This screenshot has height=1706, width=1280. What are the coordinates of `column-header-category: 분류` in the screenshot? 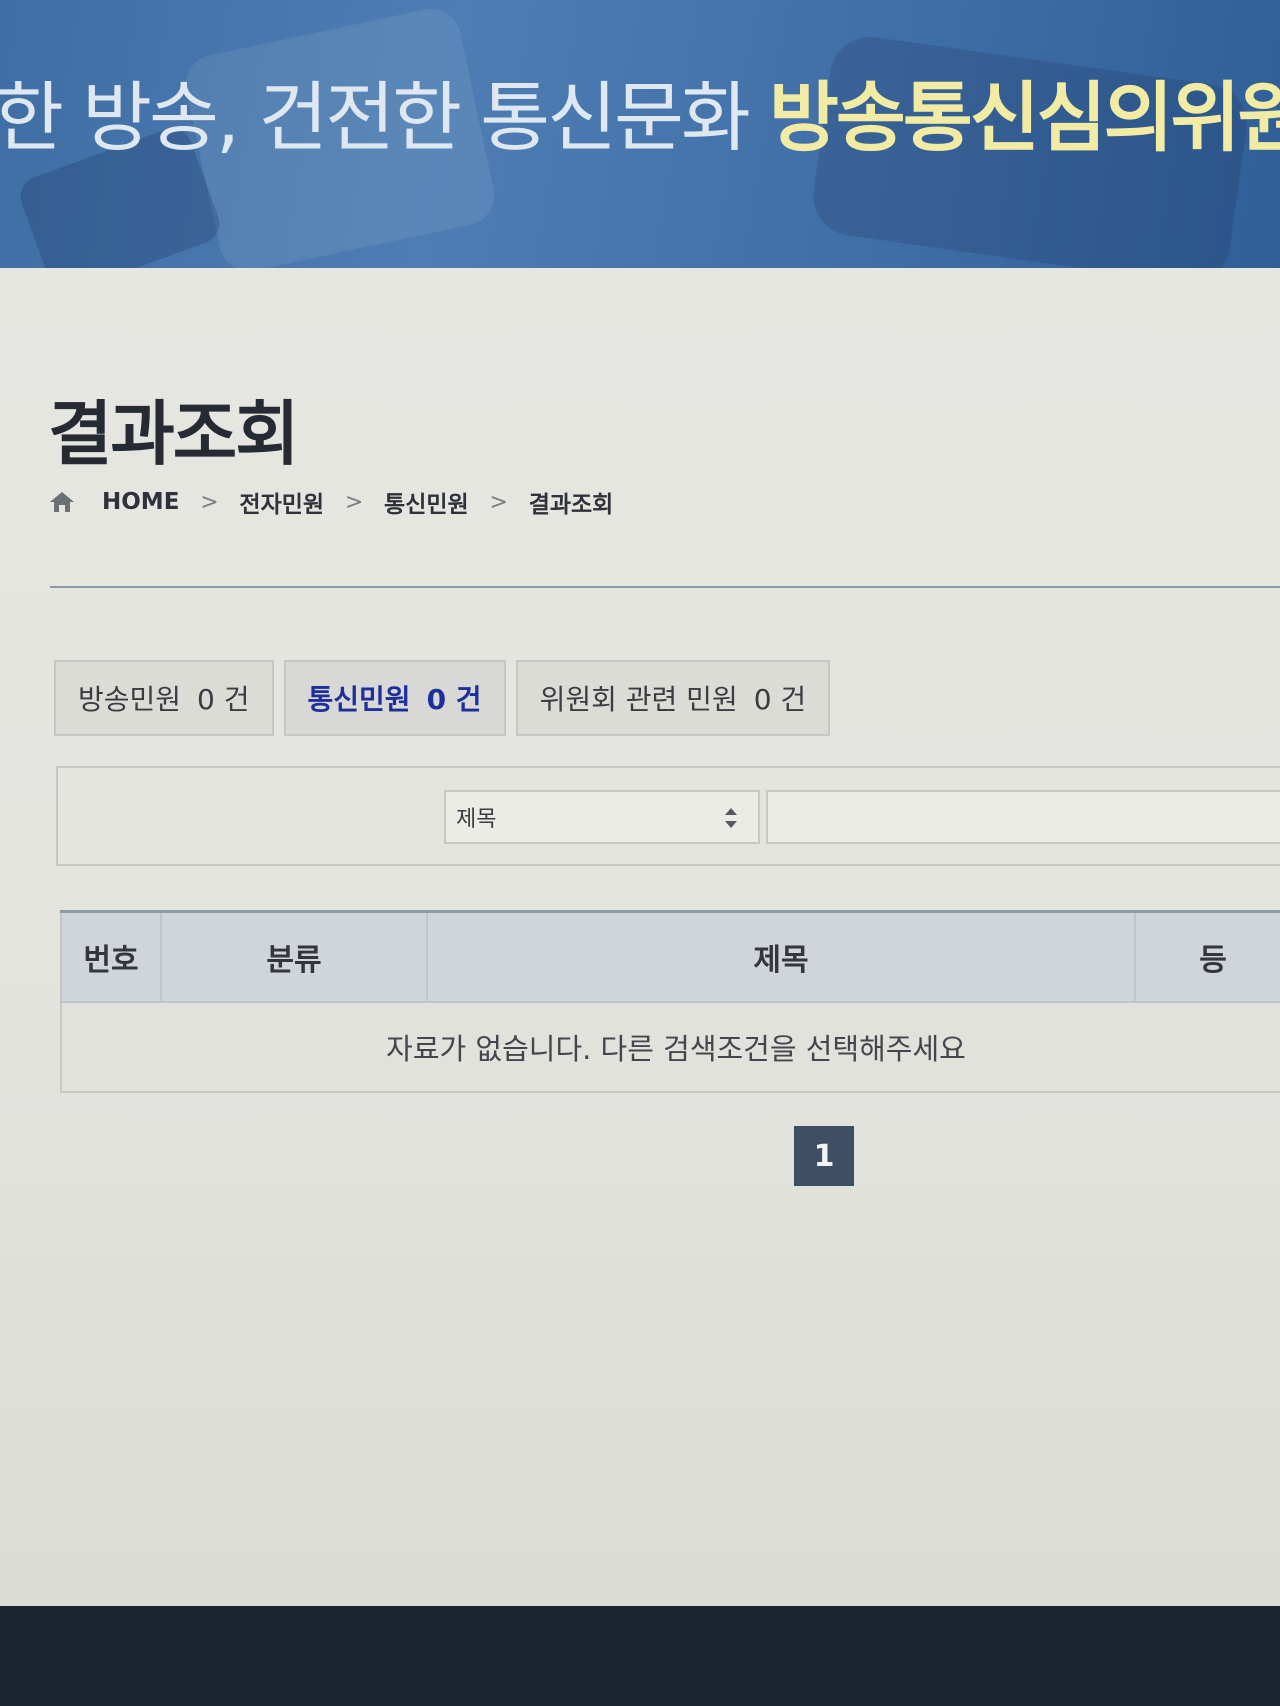 It's located at (294, 956).